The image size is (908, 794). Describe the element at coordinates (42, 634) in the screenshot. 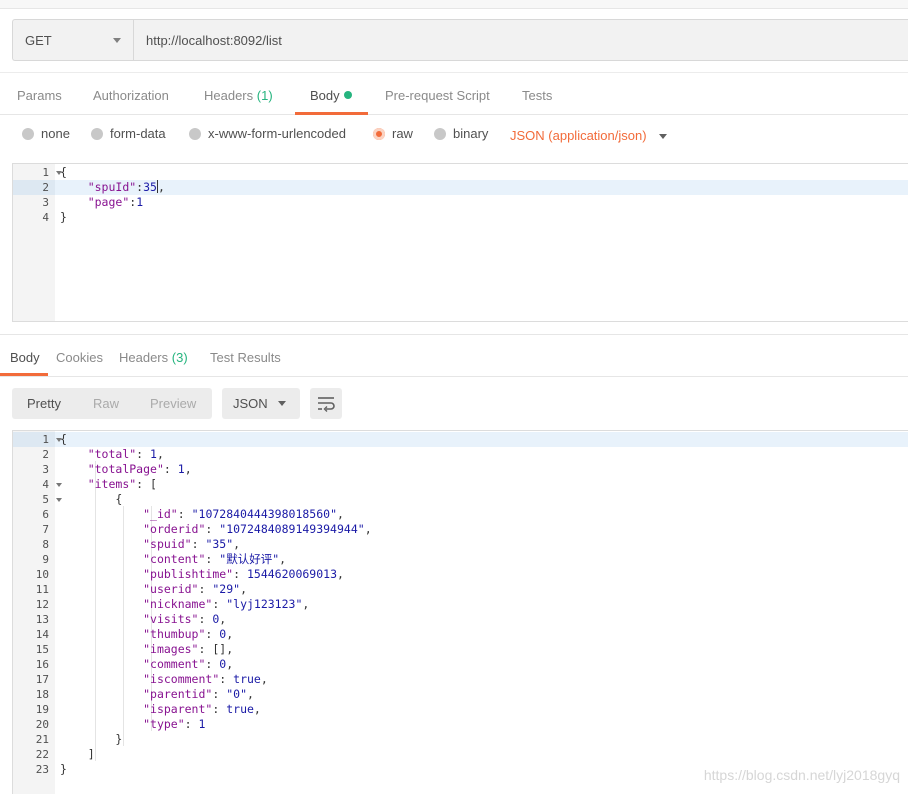

I see `line-number: 14` at that location.